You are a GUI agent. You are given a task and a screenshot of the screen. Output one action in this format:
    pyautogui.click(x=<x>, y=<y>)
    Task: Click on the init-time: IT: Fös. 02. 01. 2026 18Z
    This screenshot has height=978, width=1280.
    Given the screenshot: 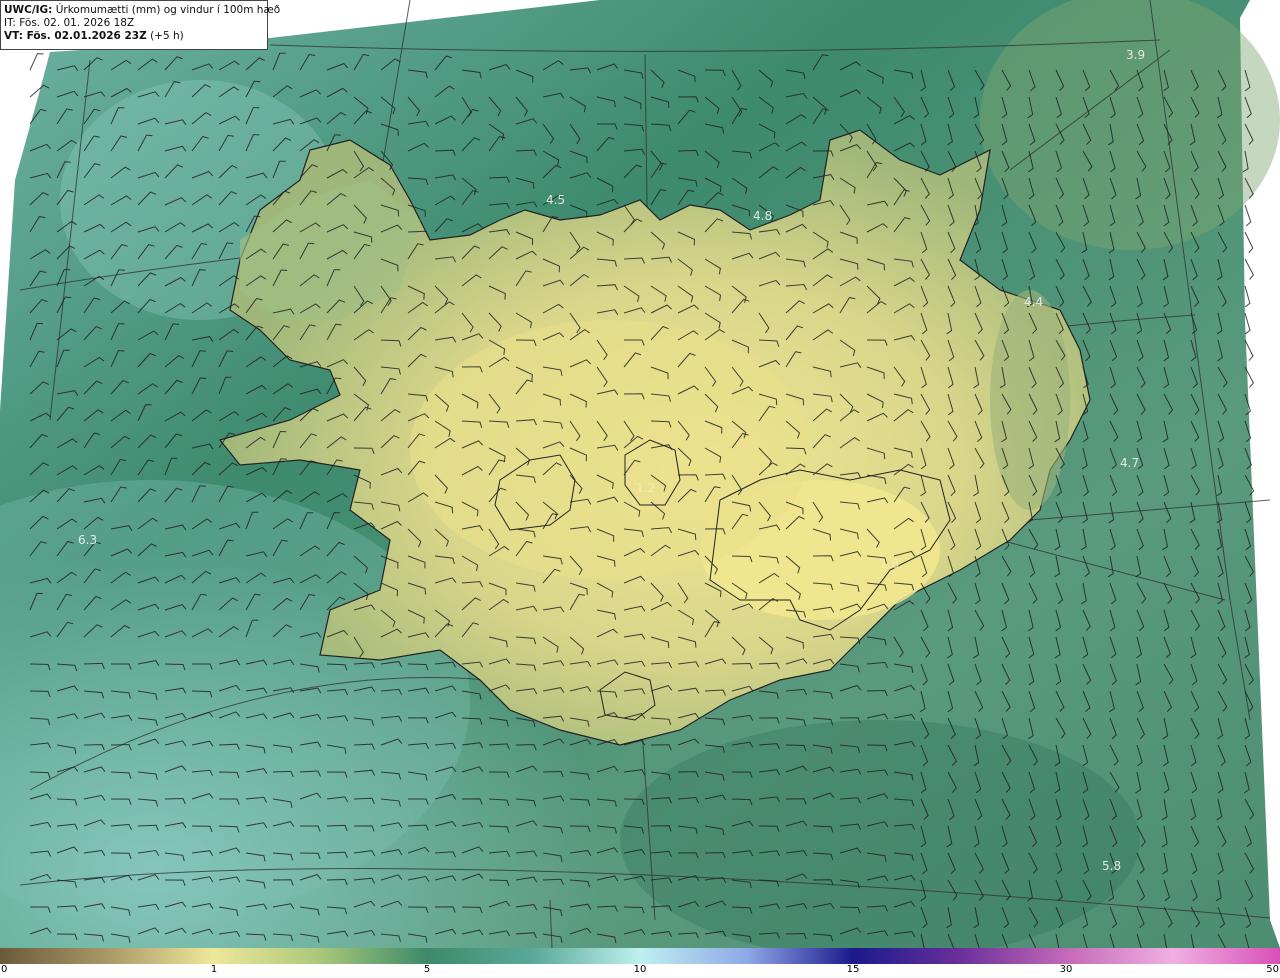 What is the action you would take?
    pyautogui.click(x=69, y=23)
    